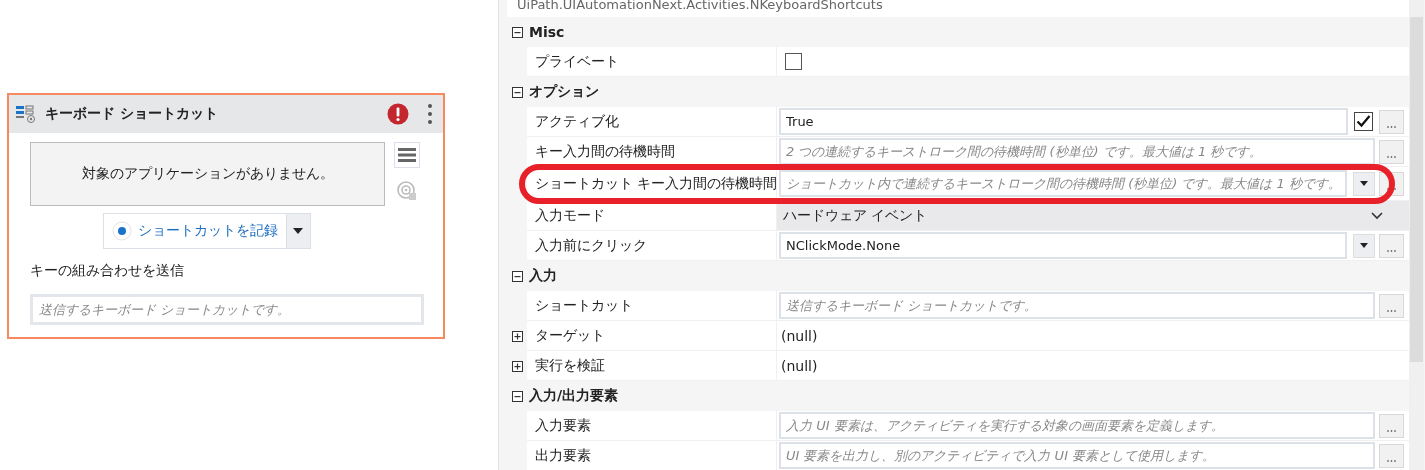 The width and height of the screenshot is (1425, 470). I want to click on category-label: Misc, so click(547, 32).